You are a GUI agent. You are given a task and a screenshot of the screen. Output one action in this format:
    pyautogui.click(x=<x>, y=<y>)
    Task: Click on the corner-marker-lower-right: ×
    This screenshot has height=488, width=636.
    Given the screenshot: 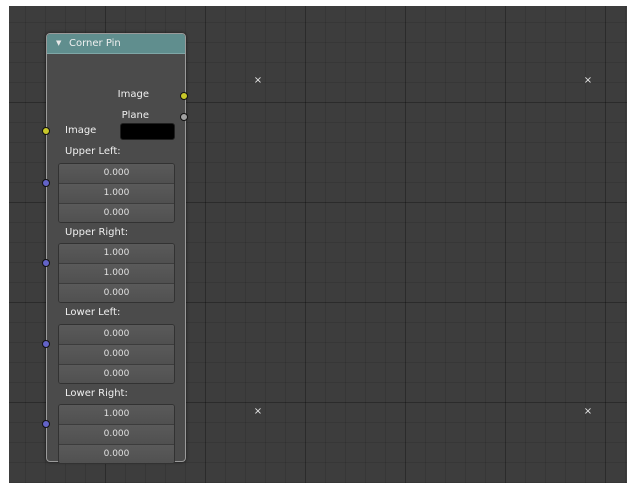 What is the action you would take?
    pyautogui.click(x=588, y=412)
    